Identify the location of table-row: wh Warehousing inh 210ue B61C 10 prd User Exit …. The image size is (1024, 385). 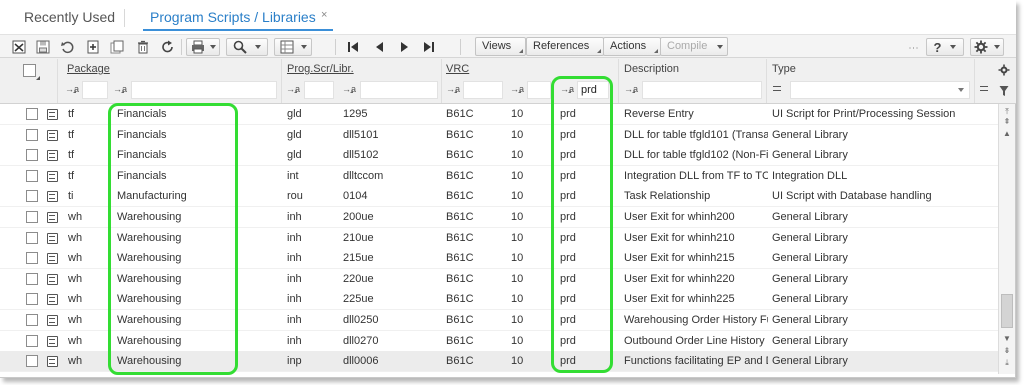
(499, 238).